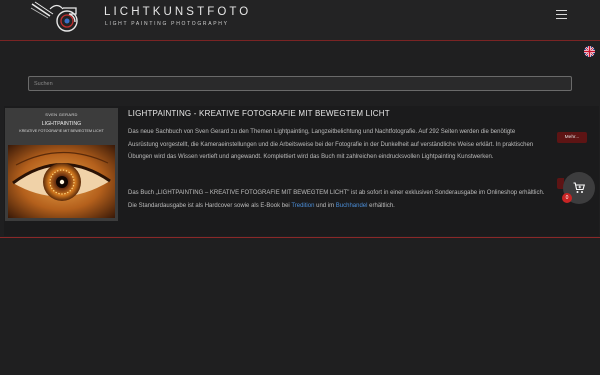 The width and height of the screenshot is (600, 375). Describe the element at coordinates (300, 20) in the screenshot. I see `site-header` at that location.